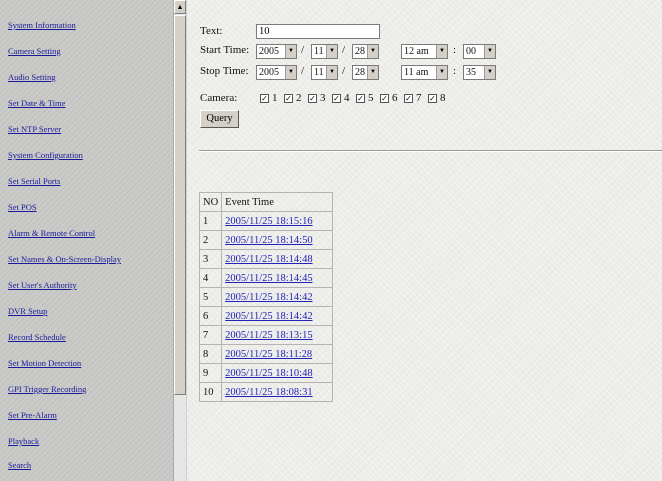 This screenshot has width=662, height=481. Describe the element at coordinates (365, 51) in the screenshot. I see `start-day-select: 28 ▼` at that location.